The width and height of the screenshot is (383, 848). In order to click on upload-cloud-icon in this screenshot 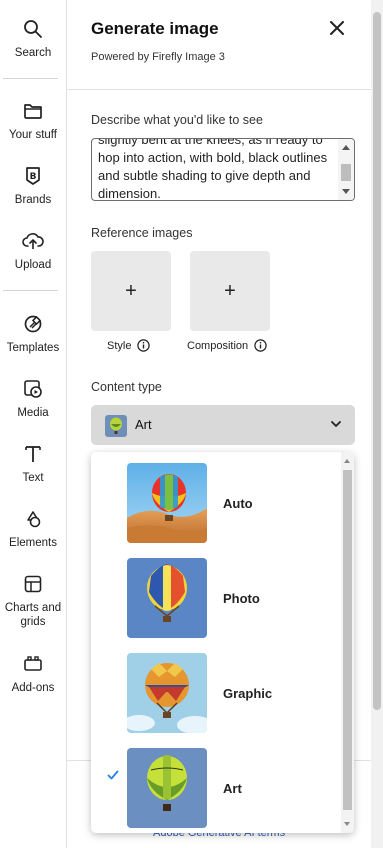, I will do `click(33, 241)`.